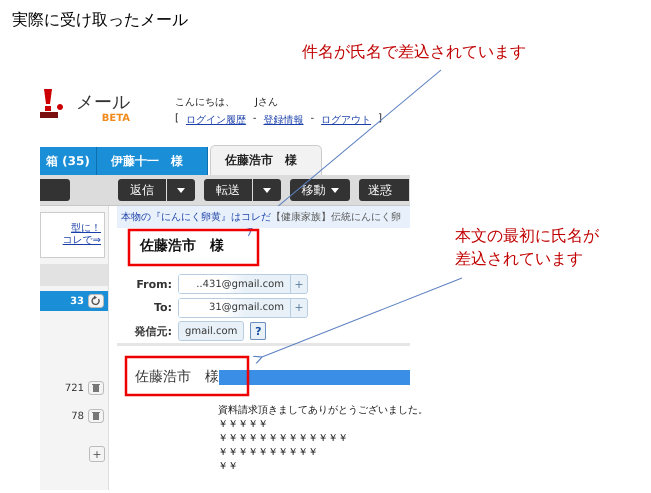 The height and width of the screenshot is (493, 651). Describe the element at coordinates (81, 241) in the screenshot. I see `ad-link: コレで⇒` at that location.